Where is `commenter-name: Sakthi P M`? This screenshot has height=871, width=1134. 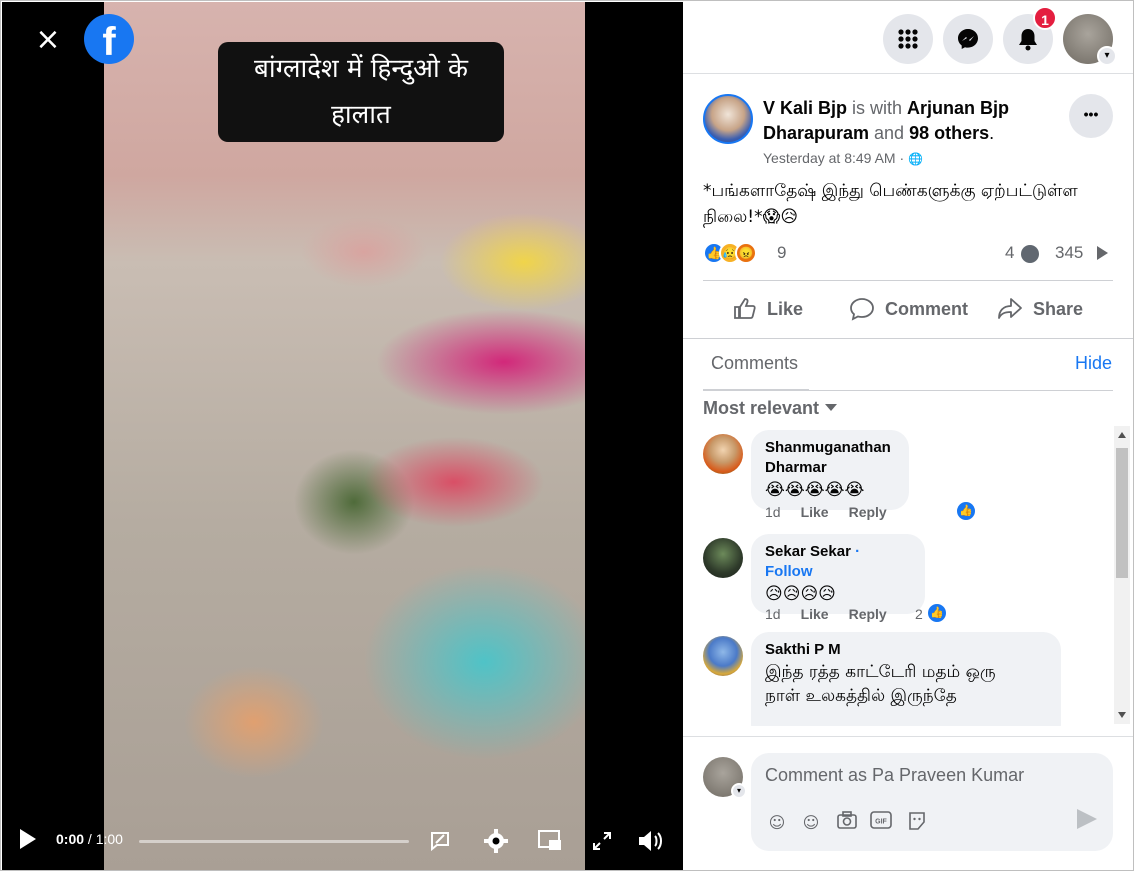
commenter-name: Sakthi P M is located at coordinates (906, 650).